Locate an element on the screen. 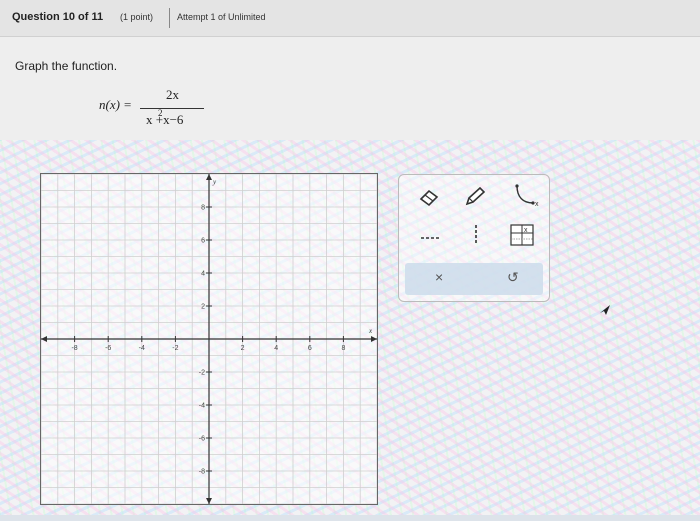 This screenshot has height=521, width=700. x-tick-label: 8 is located at coordinates (343, 348).